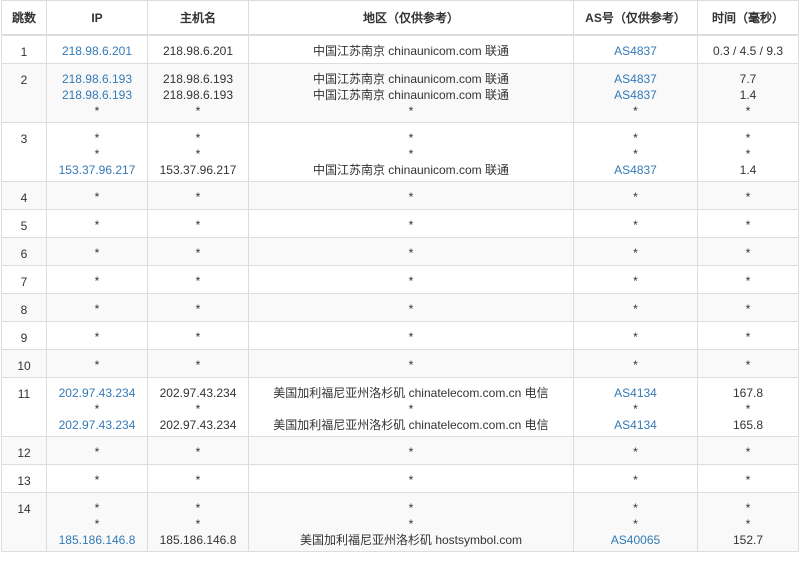 The height and width of the screenshot is (571, 800). I want to click on ip-link: 218.98.6.201, so click(97, 51).